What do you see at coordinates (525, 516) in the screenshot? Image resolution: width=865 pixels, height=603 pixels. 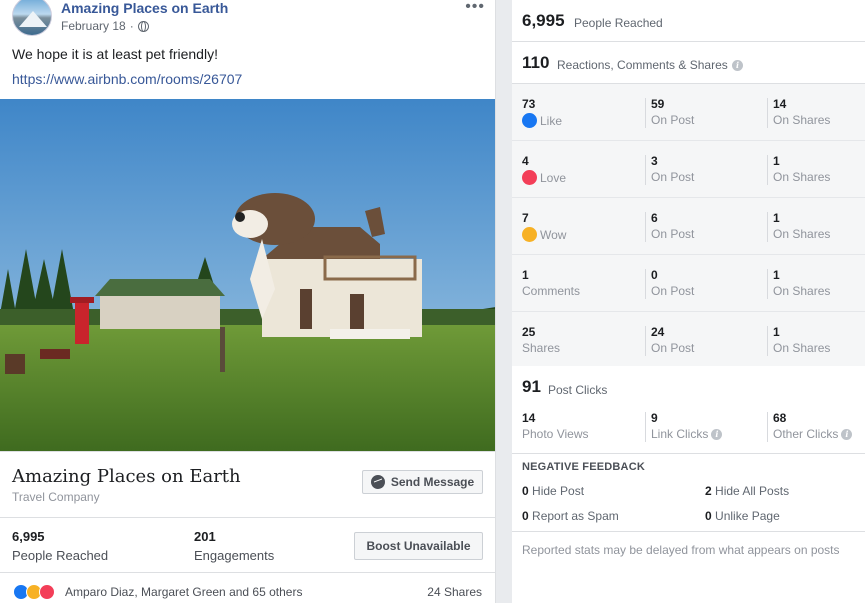 I see `spam-value: 0` at bounding box center [525, 516].